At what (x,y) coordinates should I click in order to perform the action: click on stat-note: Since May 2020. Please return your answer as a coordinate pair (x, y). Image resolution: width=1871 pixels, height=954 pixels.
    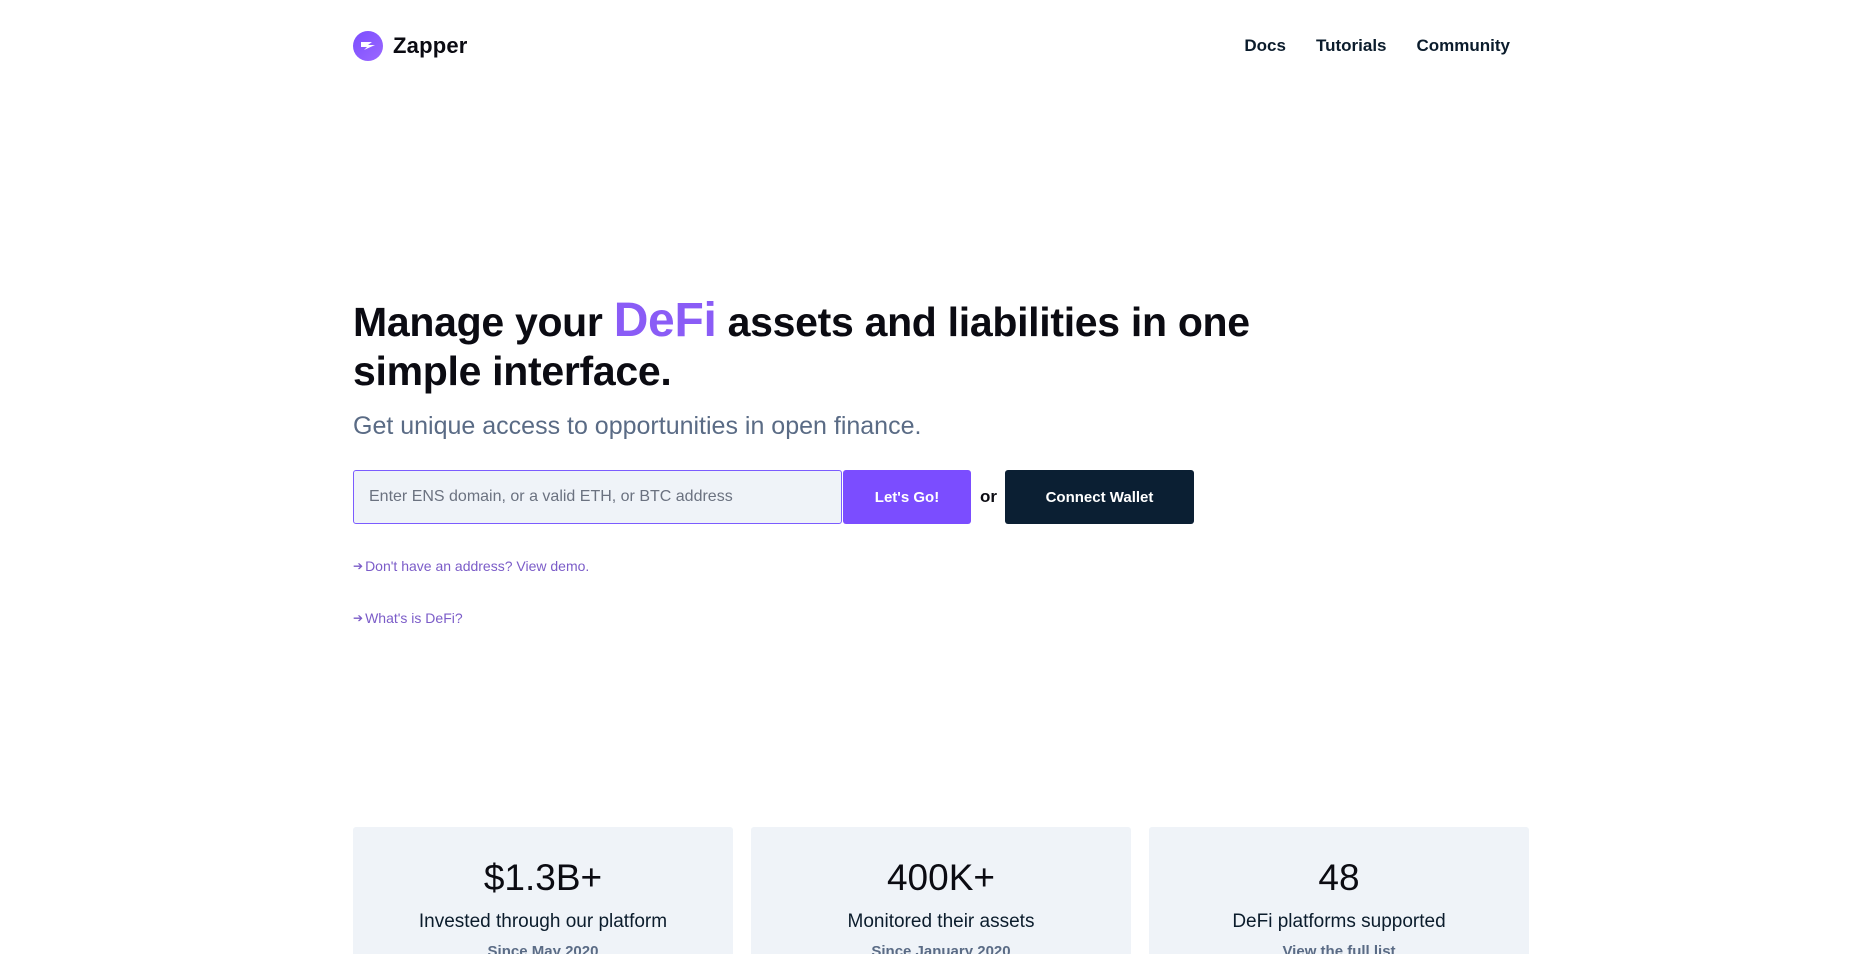
    Looking at the image, I should click on (543, 948).